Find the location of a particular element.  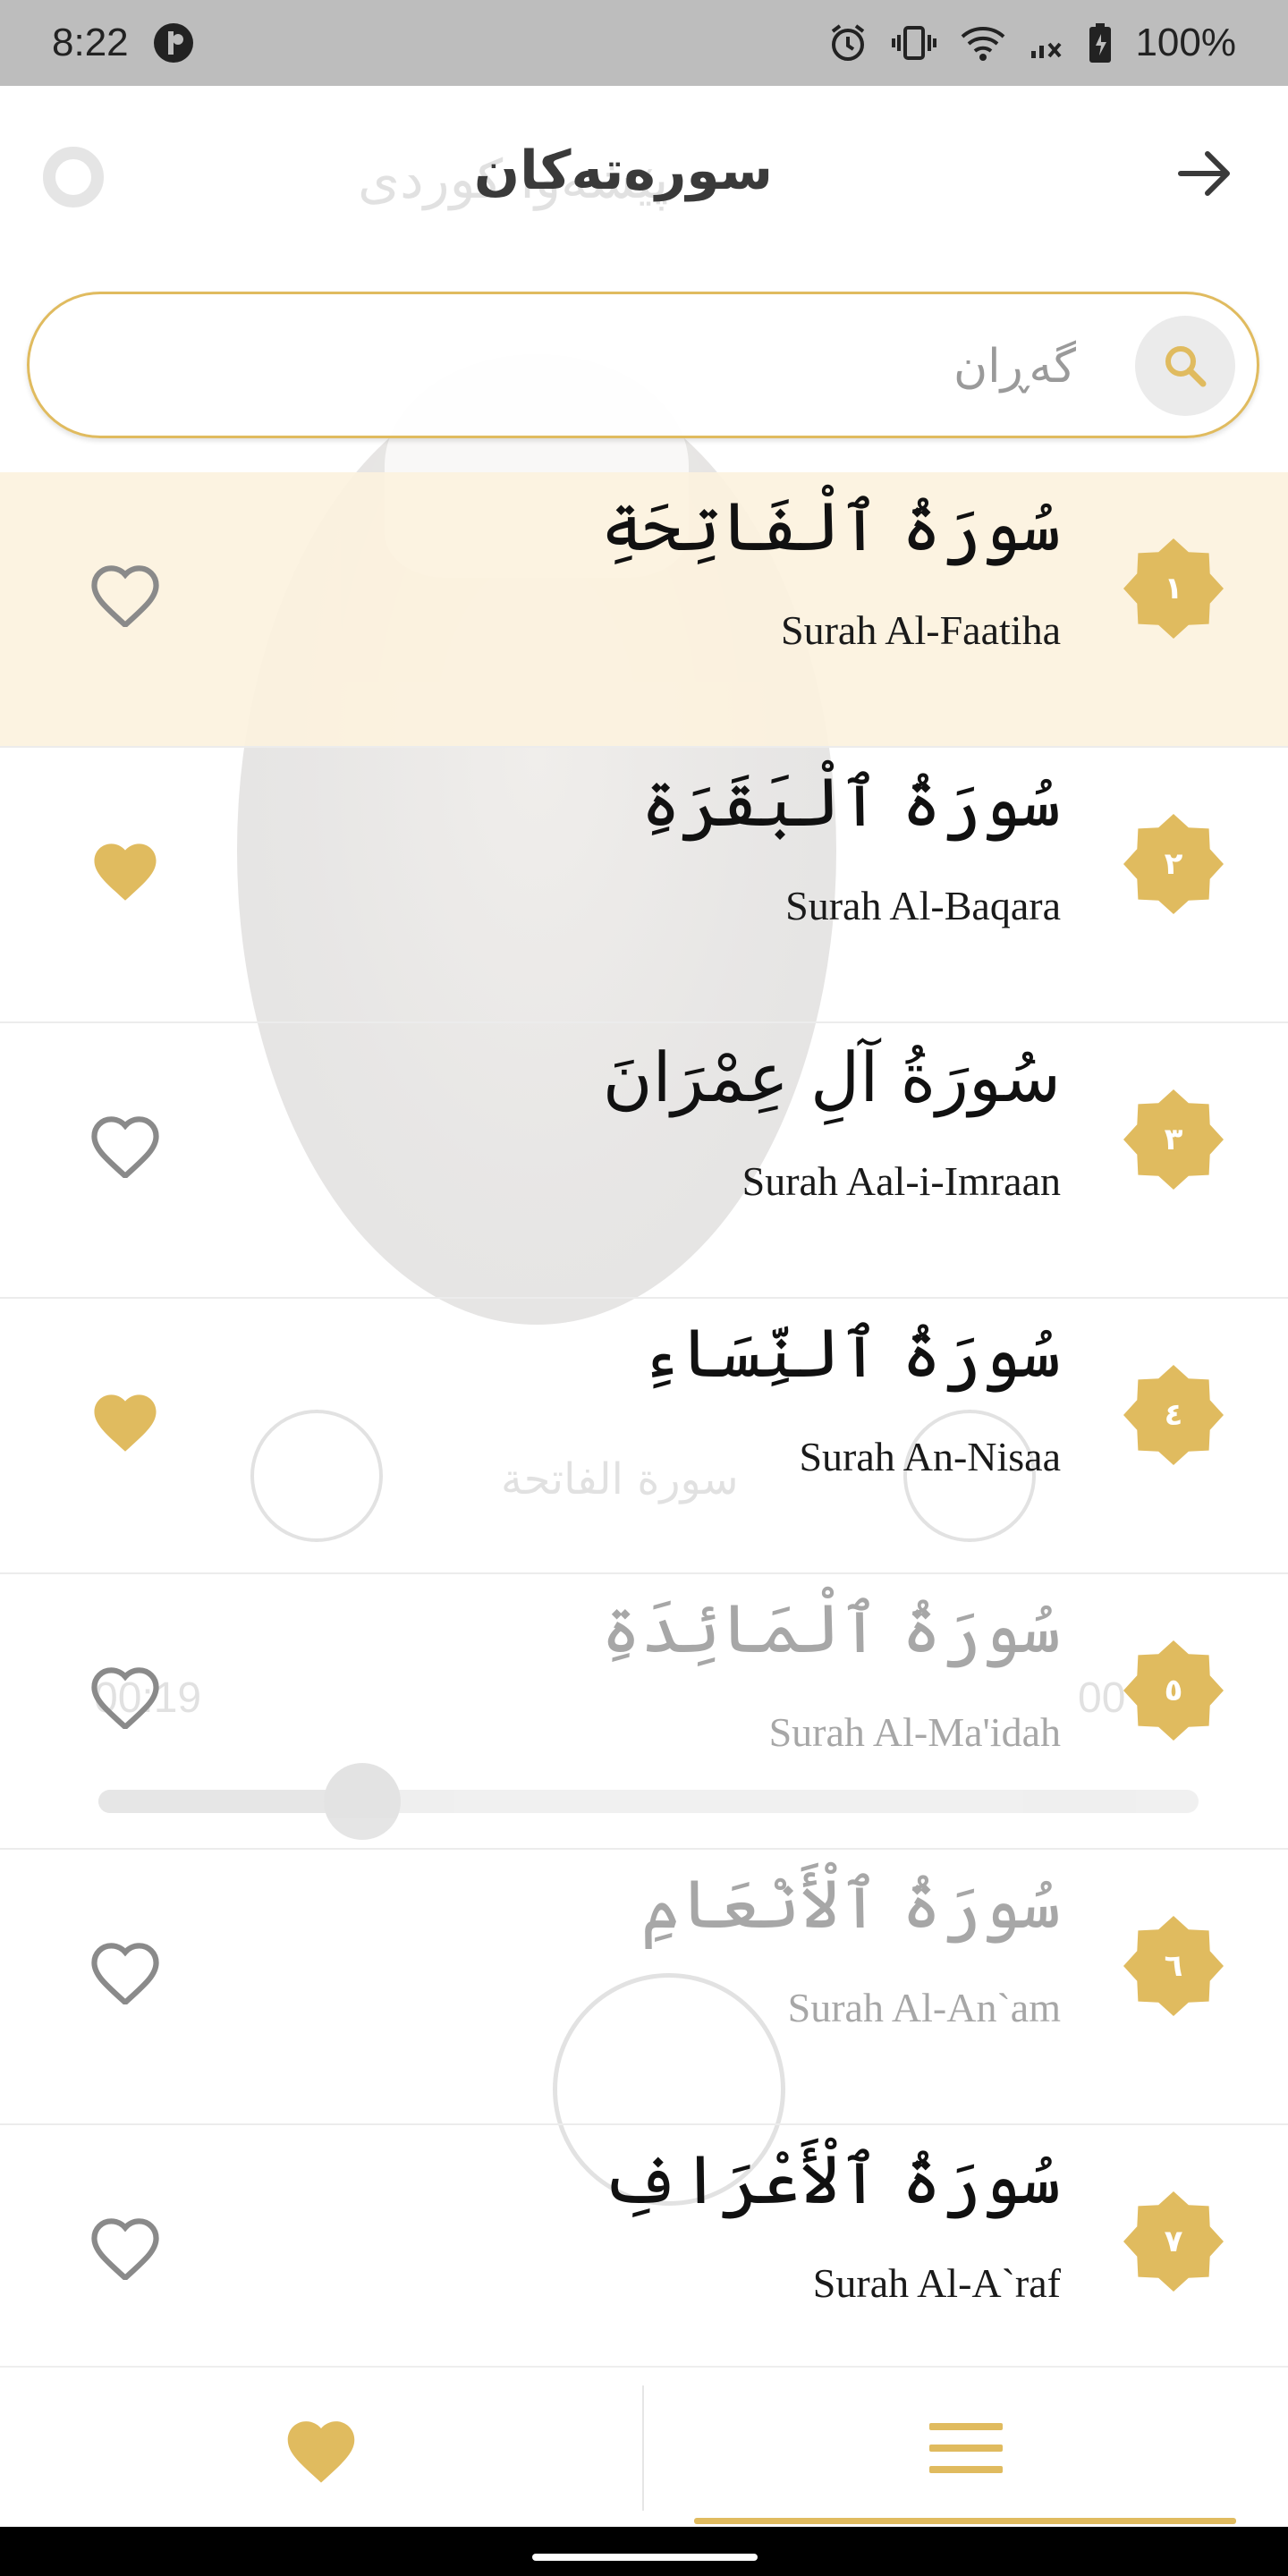

surah-arabic-name: سُورَةُ آلِ عِمْرَانَ is located at coordinates (831, 1077).